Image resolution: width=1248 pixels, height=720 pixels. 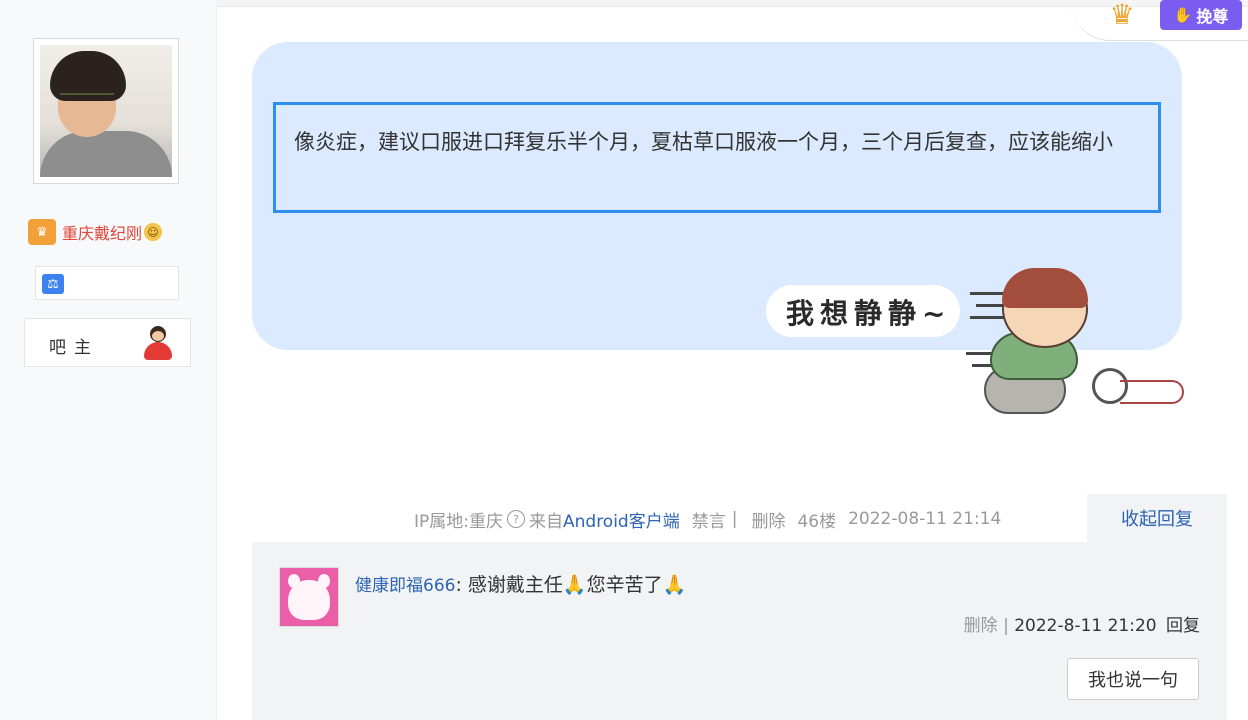 I want to click on ban-link: 禁言, so click(x=709, y=519).